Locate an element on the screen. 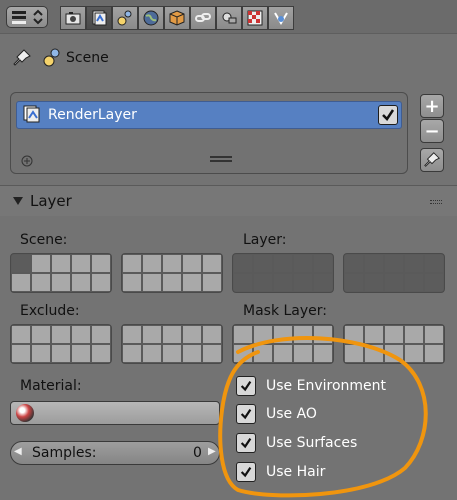 This screenshot has height=500, width=457. add-layer-button: + is located at coordinates (432, 106).